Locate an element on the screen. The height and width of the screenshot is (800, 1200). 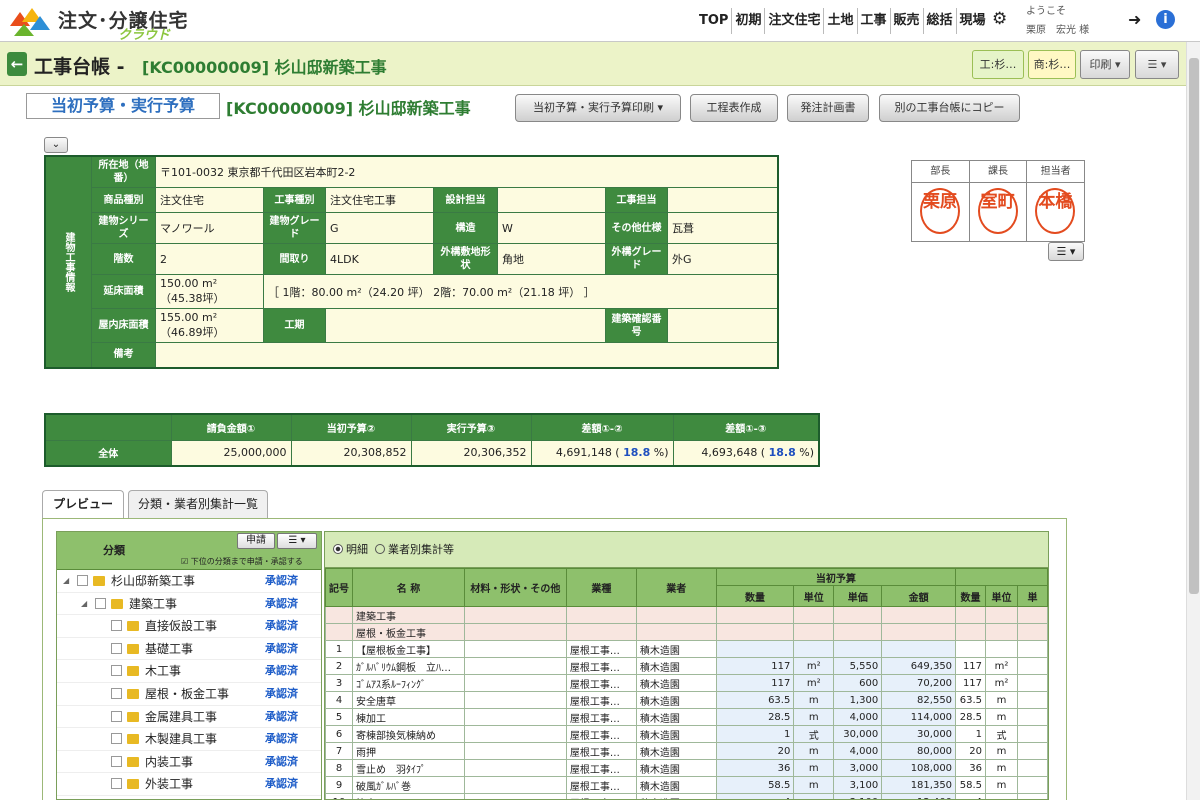
detail-row: 7 雨押 屋根工事… 積木造園 20 m 4,000 80,000 20 m is located at coordinates (686, 751).